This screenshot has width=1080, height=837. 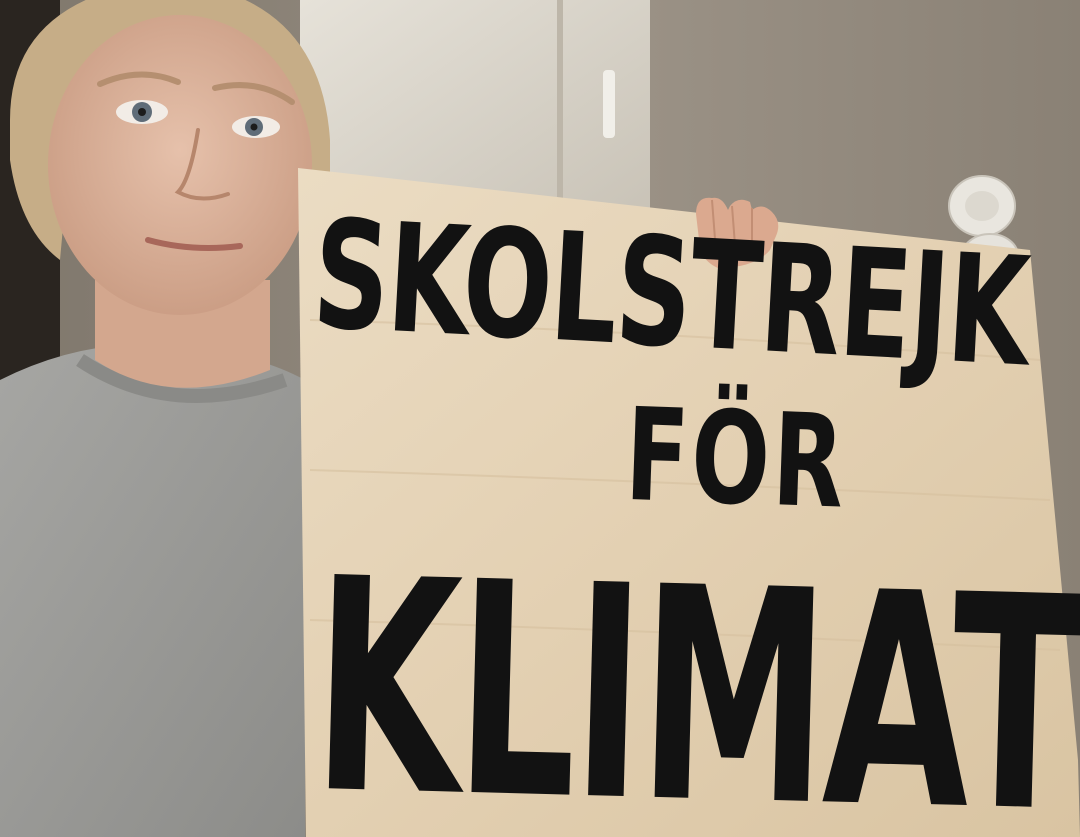 I want to click on sign-line-2: FÖR, so click(x=736, y=459).